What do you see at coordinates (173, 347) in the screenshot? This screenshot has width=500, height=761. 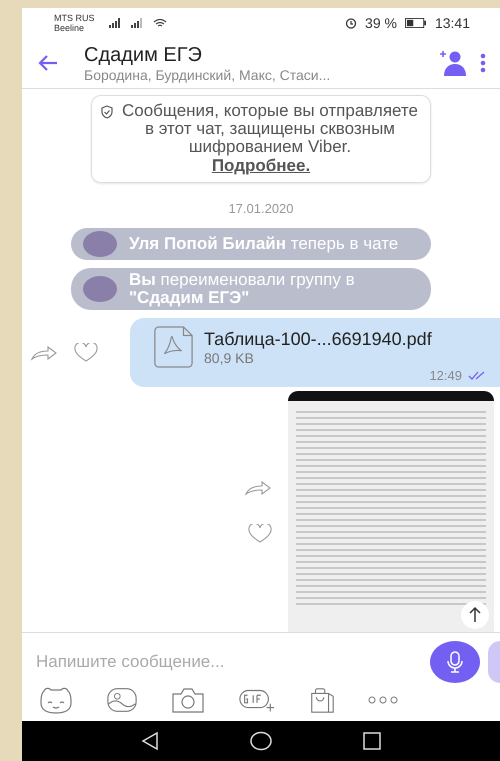 I see `pdf-file-icon` at bounding box center [173, 347].